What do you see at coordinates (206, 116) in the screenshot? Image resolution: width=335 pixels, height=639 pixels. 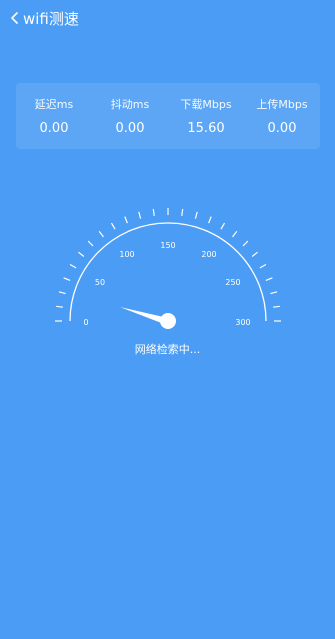 I see `download-stat: 下载Mbps 15.60` at bounding box center [206, 116].